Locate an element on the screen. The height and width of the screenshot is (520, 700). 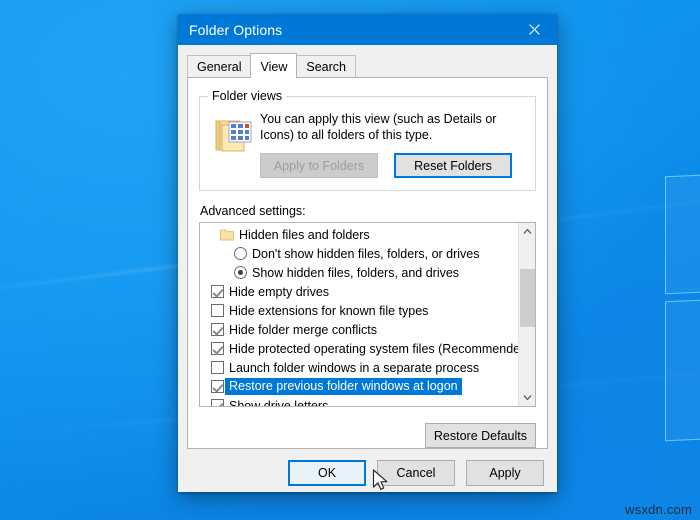
dialog-titlebar: Folder Options is located at coordinates (367, 29).